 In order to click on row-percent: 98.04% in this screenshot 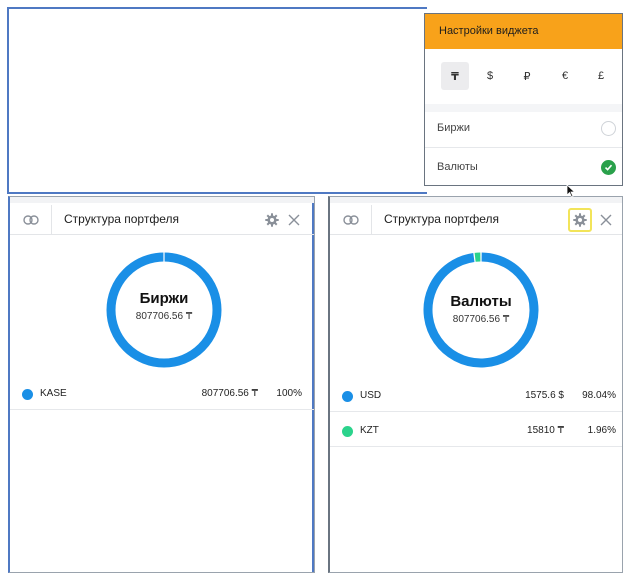, I will do `click(599, 395)`.